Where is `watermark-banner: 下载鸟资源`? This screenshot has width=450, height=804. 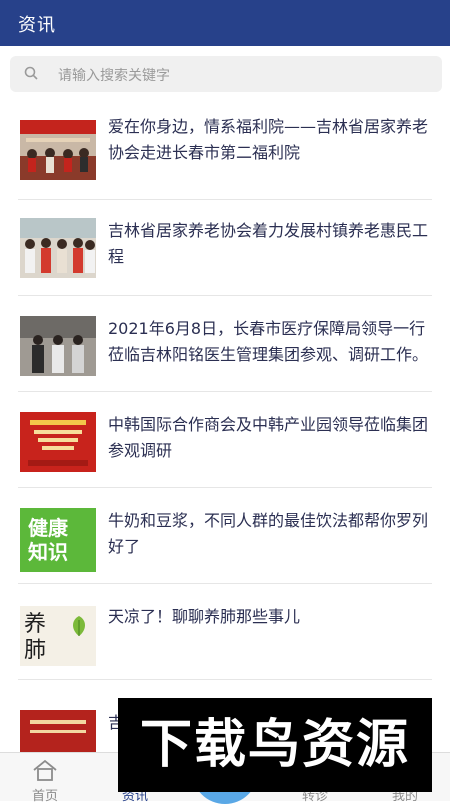 watermark-banner: 下载鸟资源 is located at coordinates (275, 745).